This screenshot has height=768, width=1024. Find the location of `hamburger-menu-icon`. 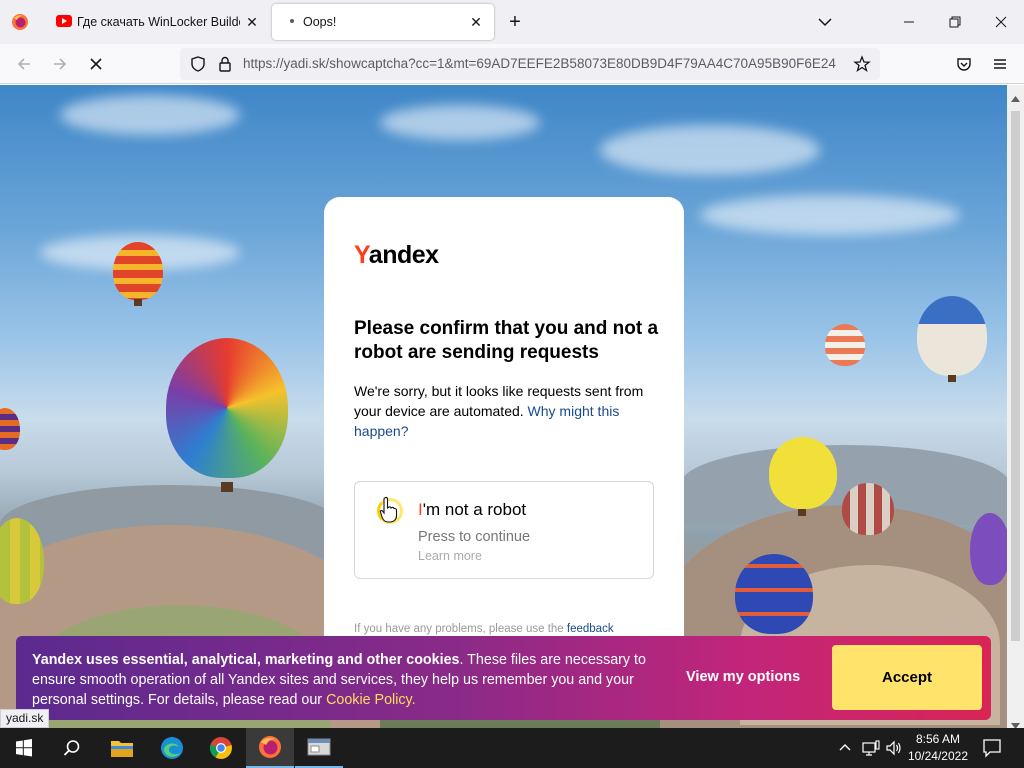

hamburger-menu-icon is located at coordinates (1000, 64).